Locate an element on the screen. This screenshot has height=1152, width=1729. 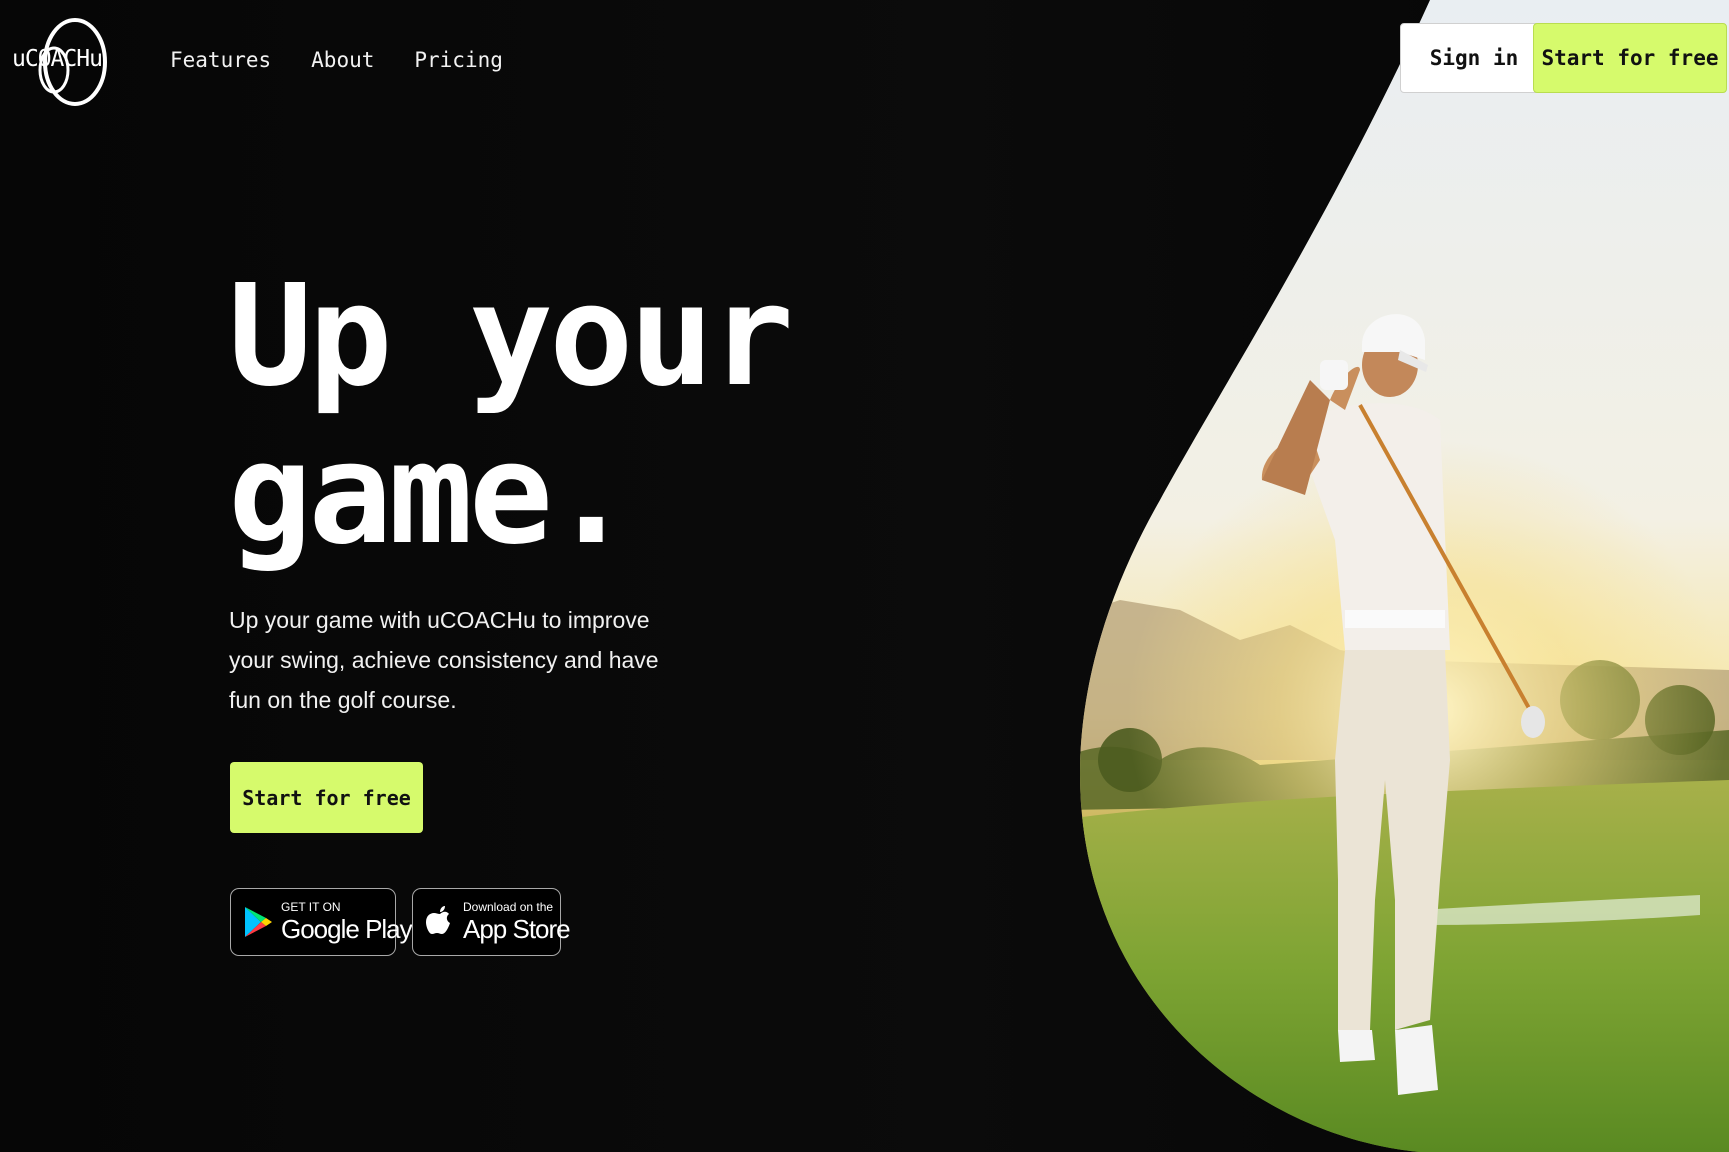
nav-item-pricing: Pricing is located at coordinates (458, 60).